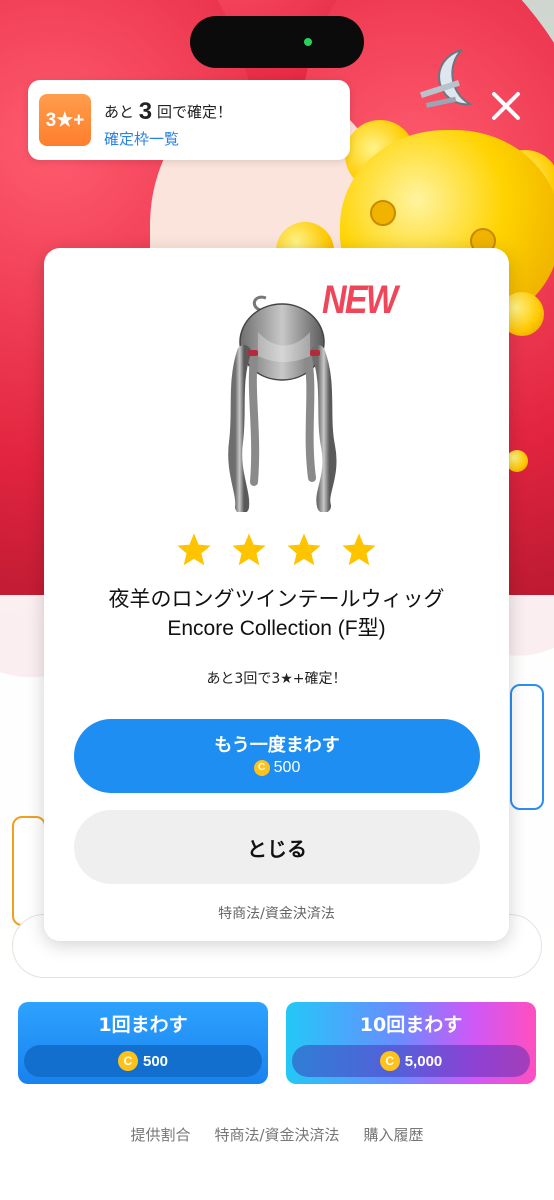 This screenshot has height=1200, width=554. What do you see at coordinates (284, 403) in the screenshot?
I see `item-image-wig` at bounding box center [284, 403].